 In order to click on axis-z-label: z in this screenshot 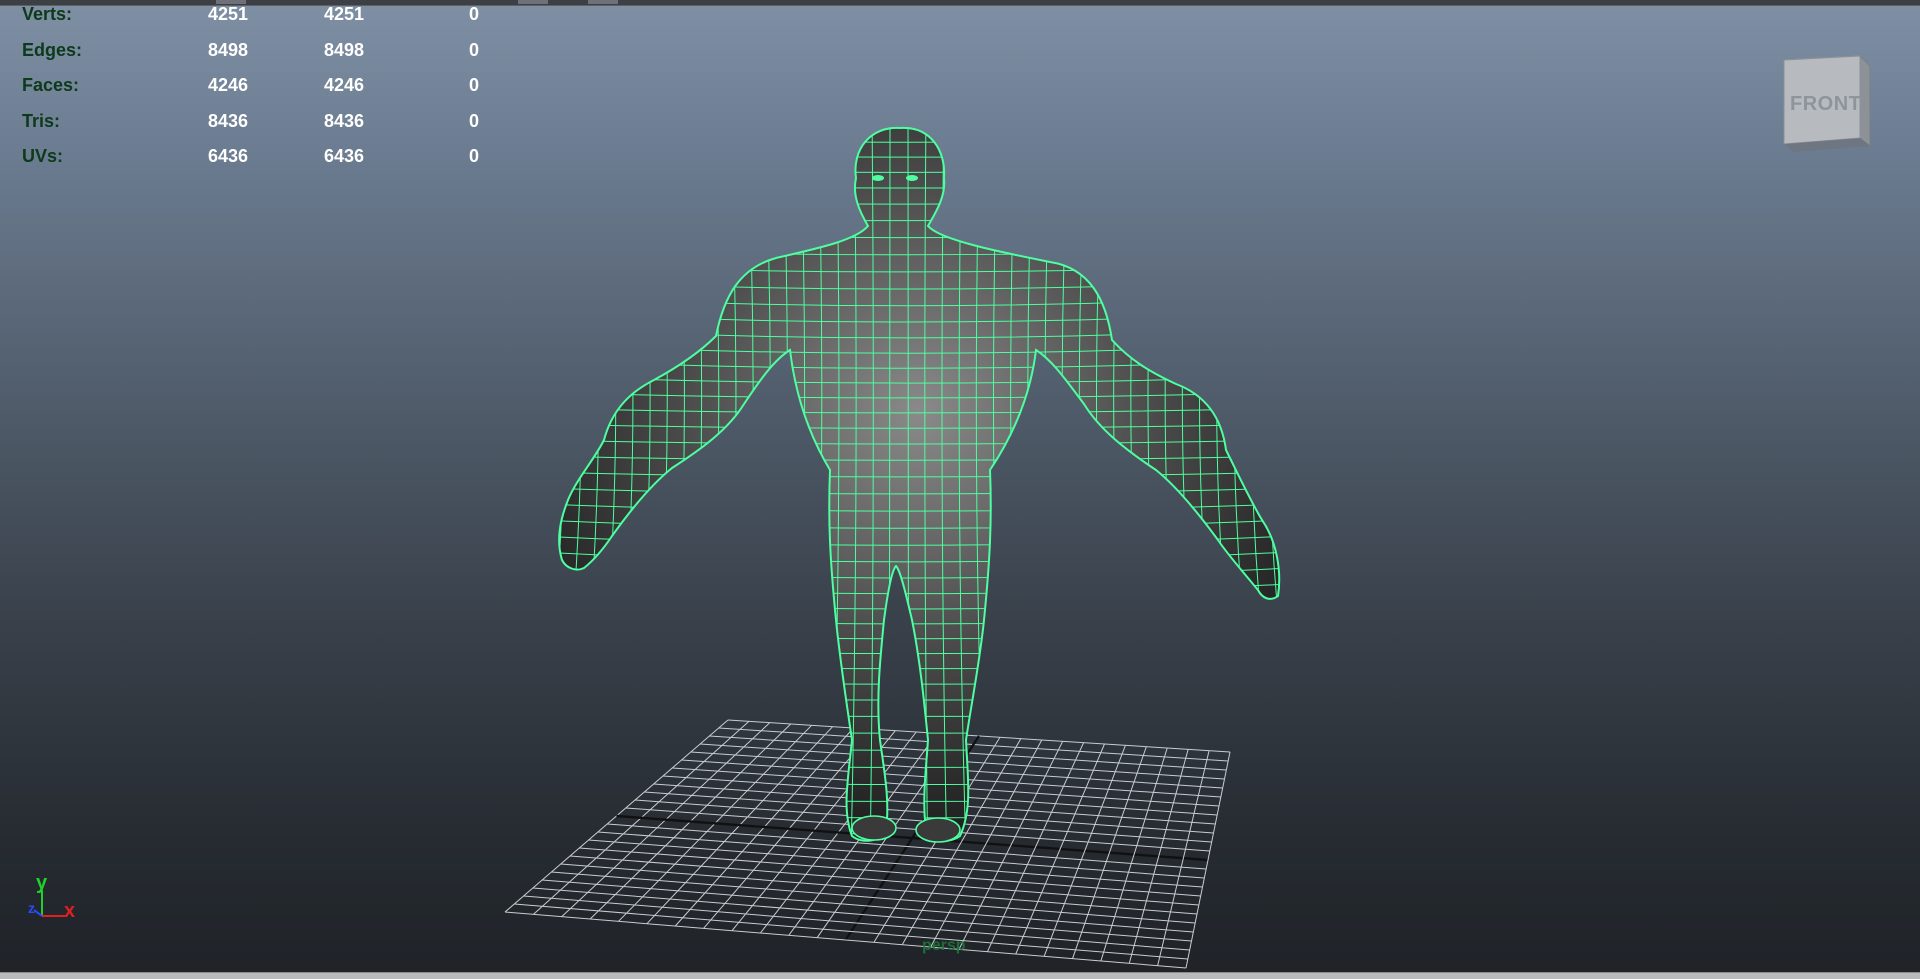, I will do `click(31, 908)`.